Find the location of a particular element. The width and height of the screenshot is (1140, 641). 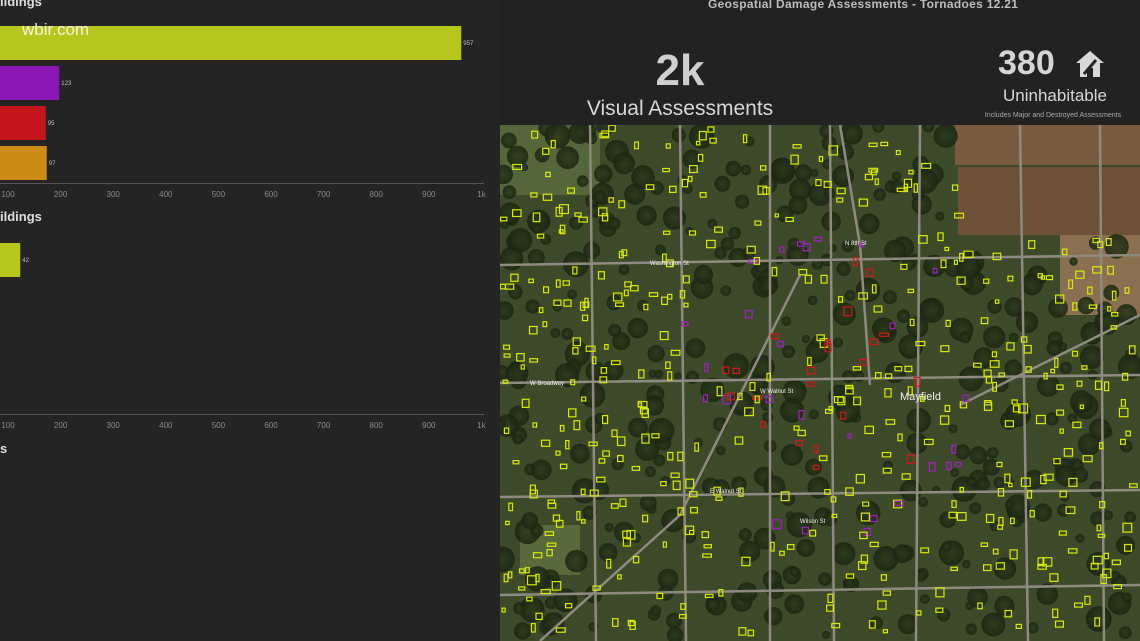

axis-tick-label: 100 is located at coordinates (8, 194).